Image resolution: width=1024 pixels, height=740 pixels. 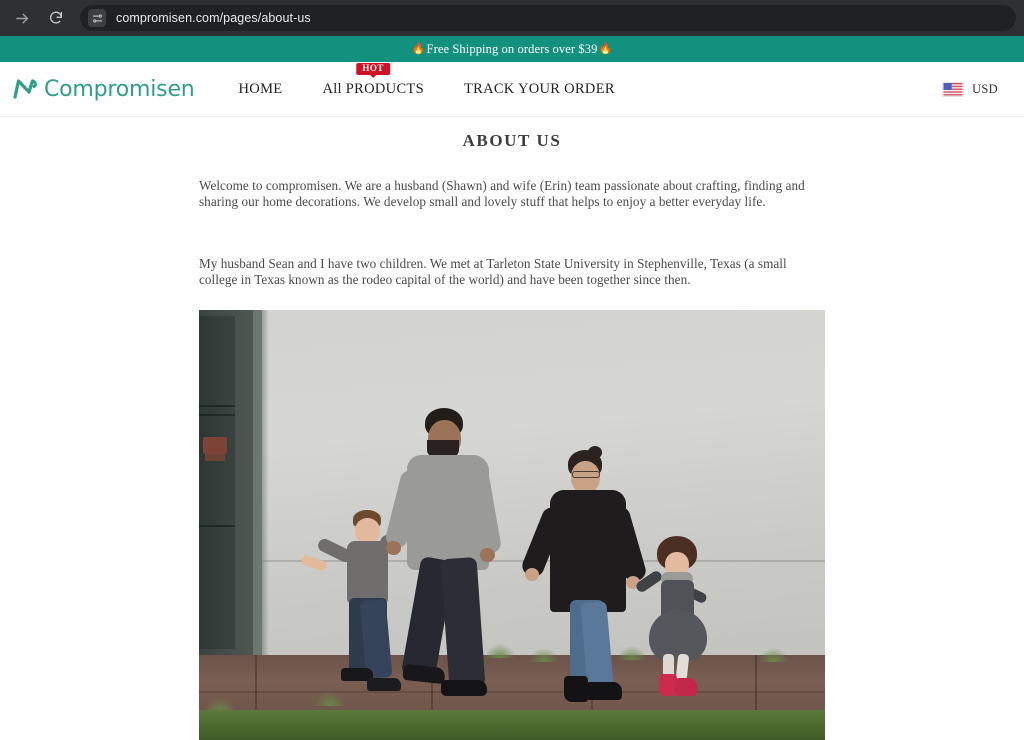 I want to click on promo-text: 🔥 Free Shipping on orders over $39 🔥, so click(x=512, y=49).